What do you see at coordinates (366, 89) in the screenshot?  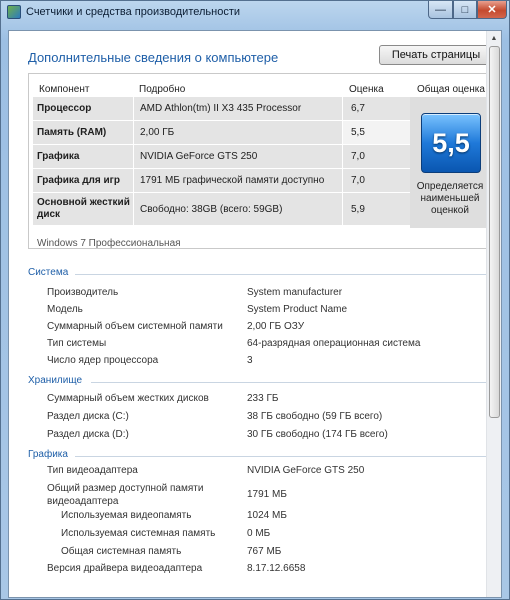 I see `col-header-score: Оценка` at bounding box center [366, 89].